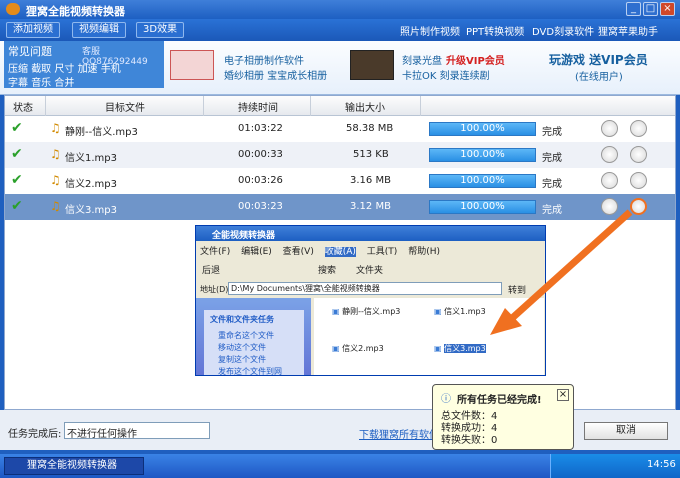 The width and height of the screenshot is (680, 478). I want to click on online-user-text: (在线用户), so click(599, 77).